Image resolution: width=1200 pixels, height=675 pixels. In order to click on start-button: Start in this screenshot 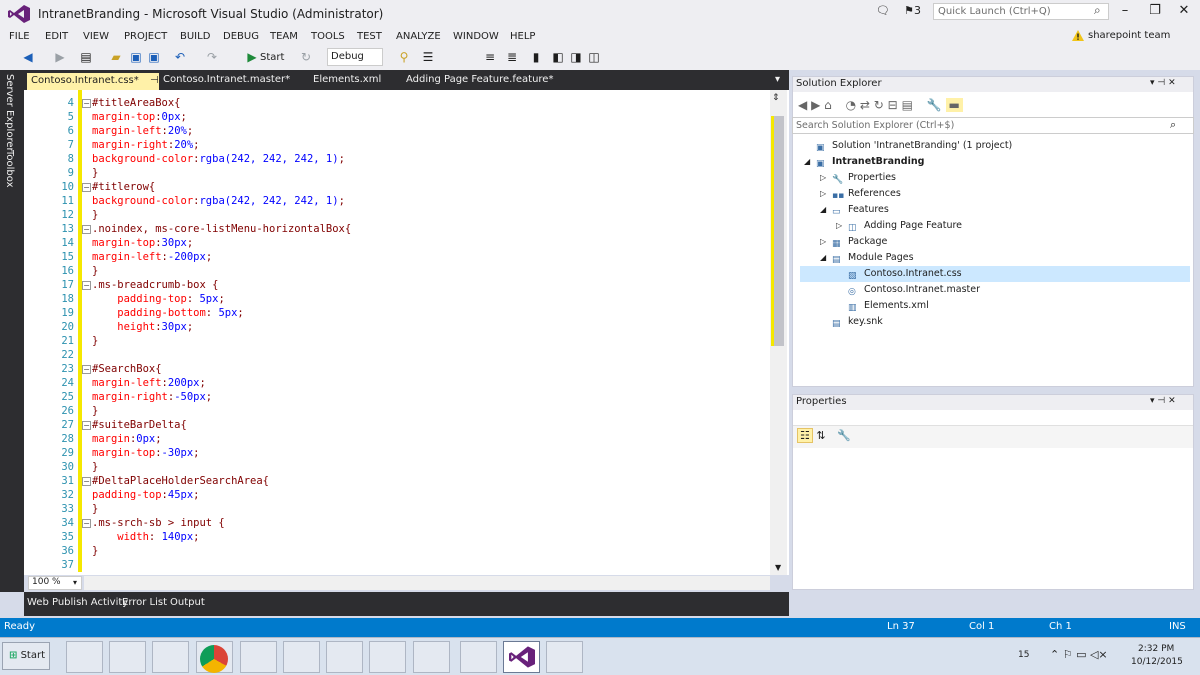, I will do `click(272, 57)`.